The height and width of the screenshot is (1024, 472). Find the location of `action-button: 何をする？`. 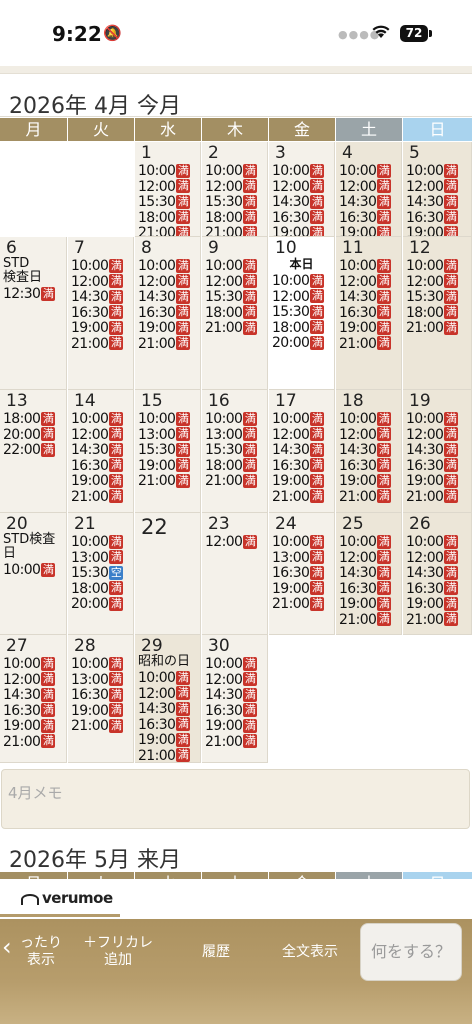

action-button: 何をする？ is located at coordinates (411, 952).